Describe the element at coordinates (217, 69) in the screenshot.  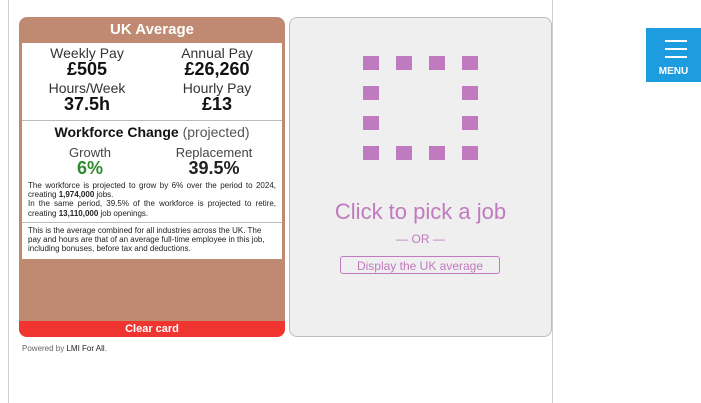
I see `annual-pay-value: £26,260` at that location.